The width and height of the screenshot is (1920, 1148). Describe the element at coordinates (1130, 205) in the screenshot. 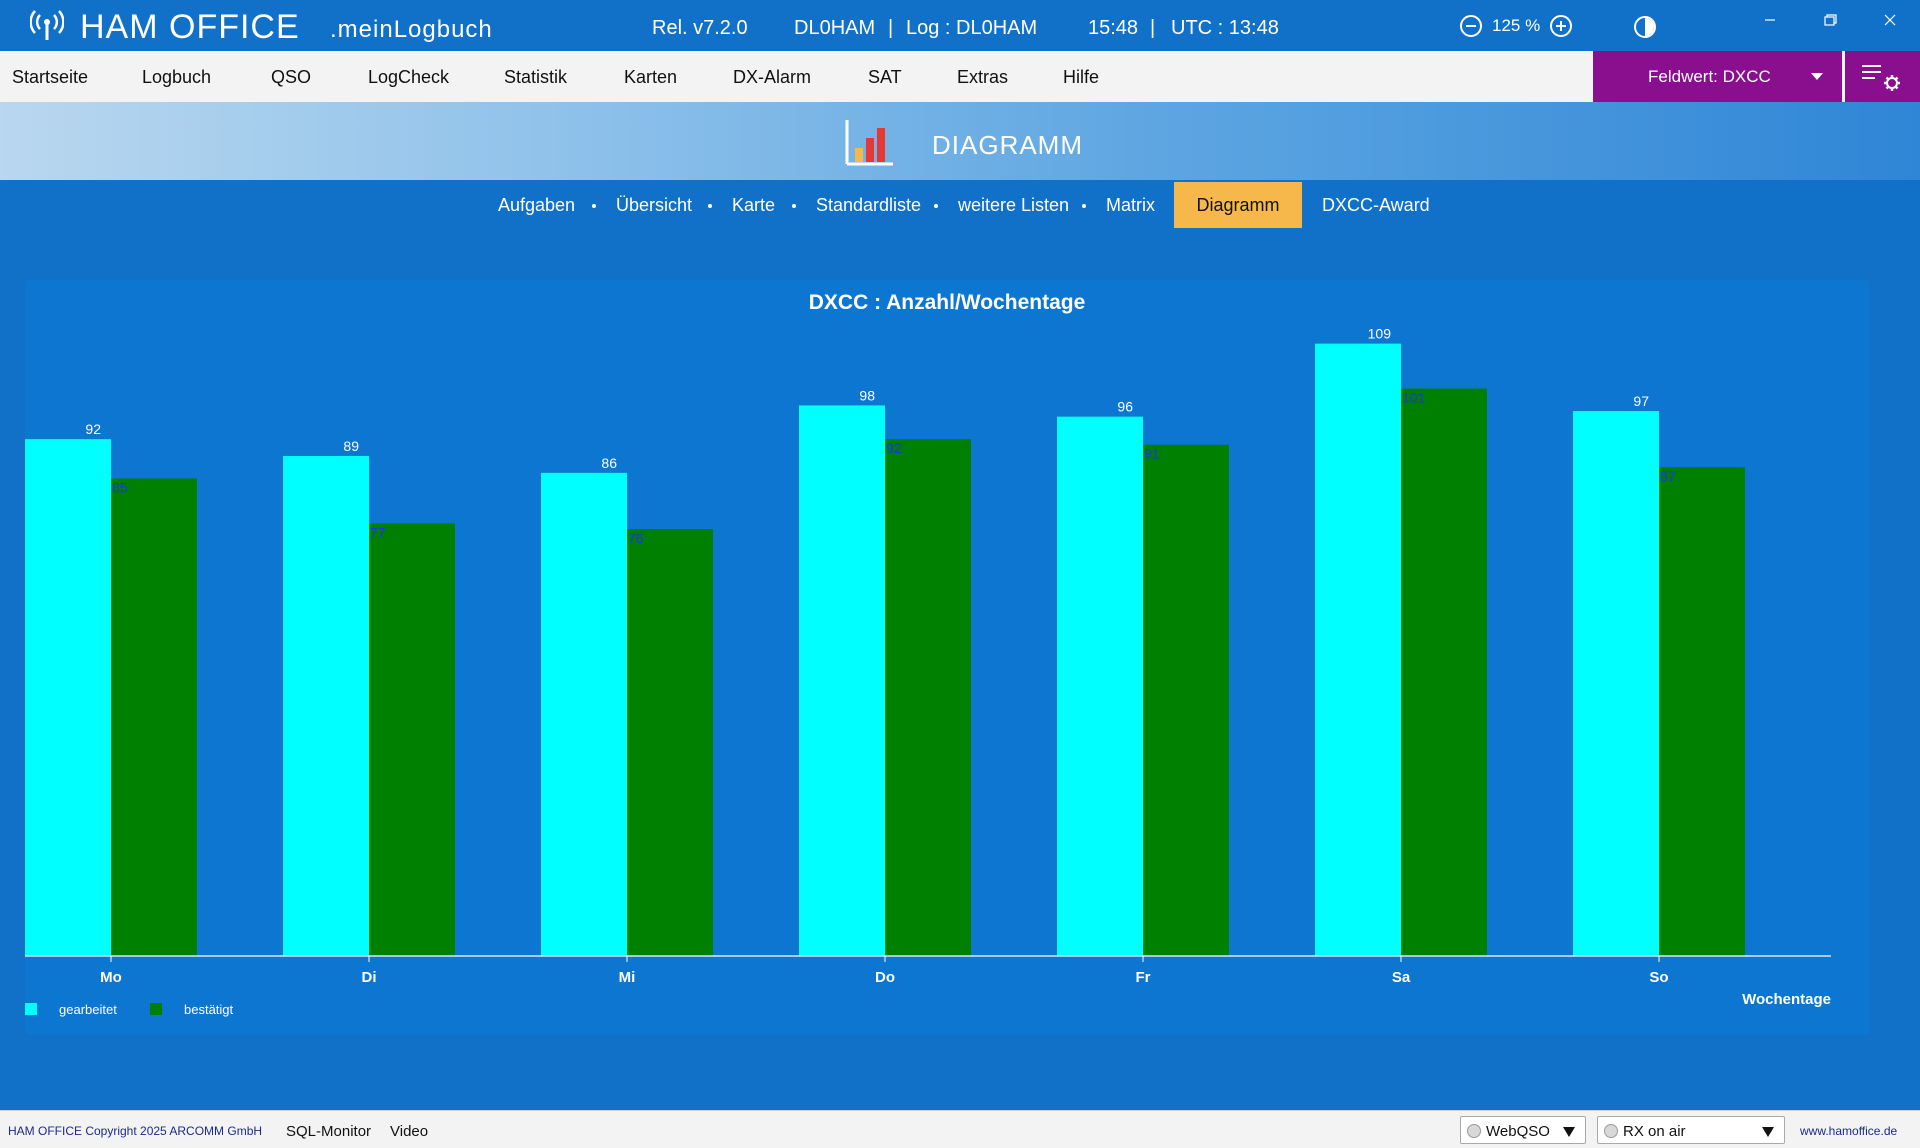

I see `tab-matrix: Matrix` at that location.